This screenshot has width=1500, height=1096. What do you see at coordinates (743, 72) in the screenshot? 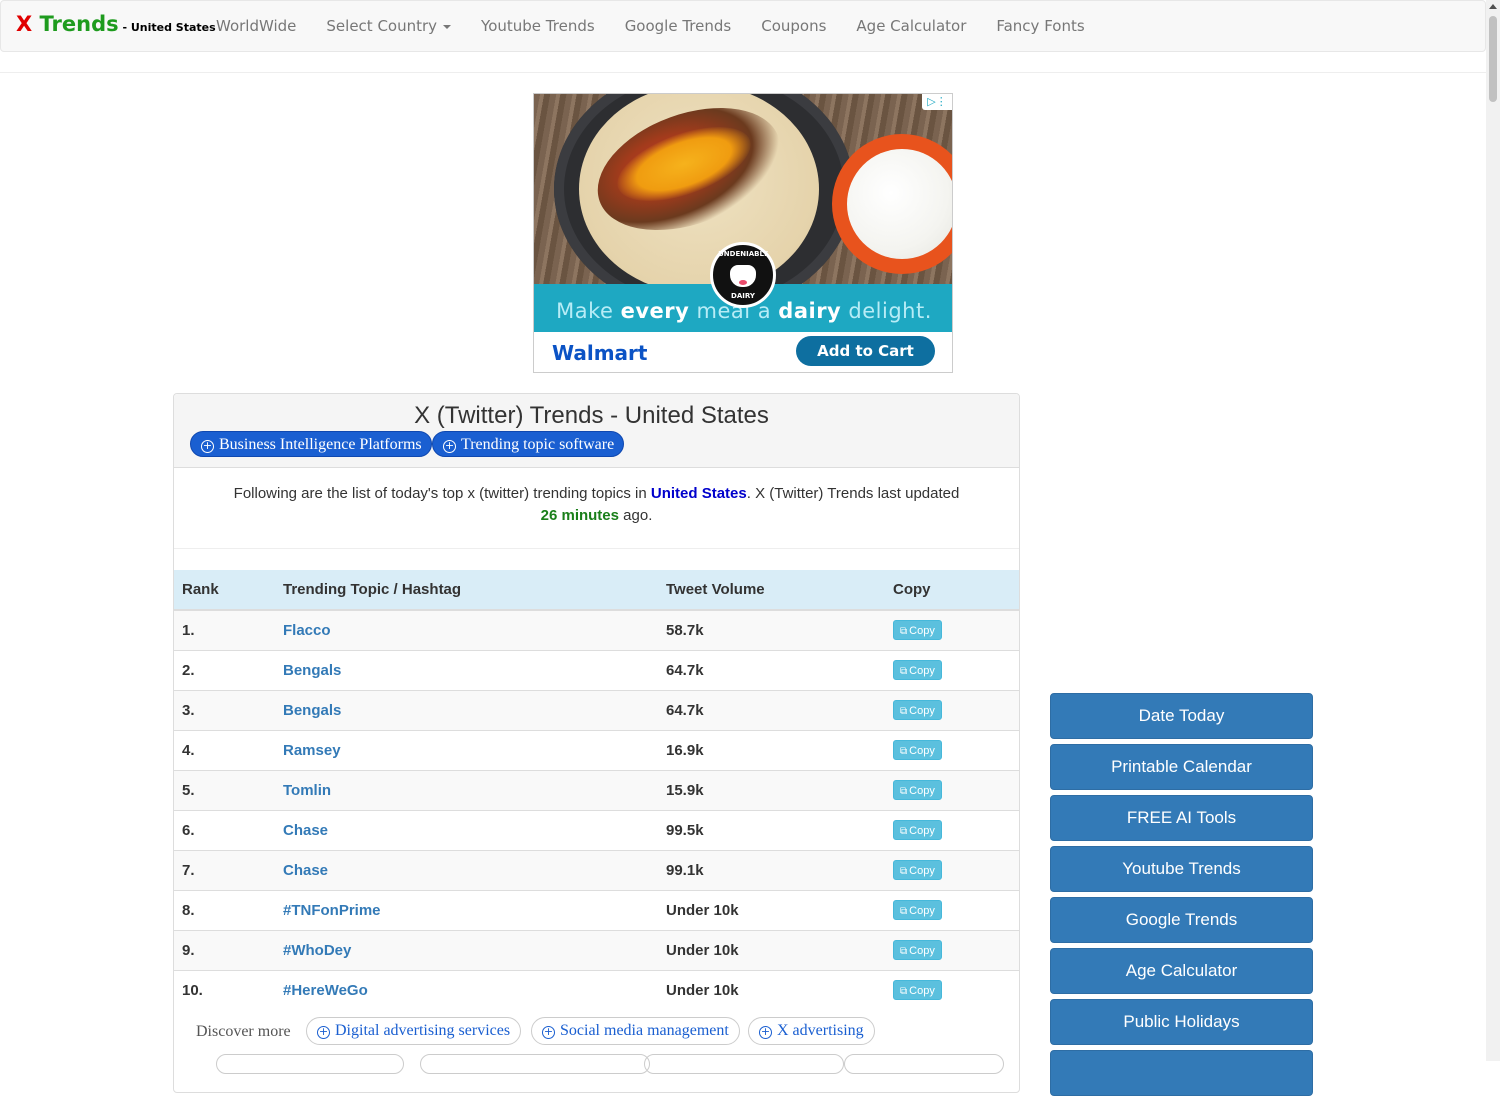
I see `divider` at bounding box center [743, 72].